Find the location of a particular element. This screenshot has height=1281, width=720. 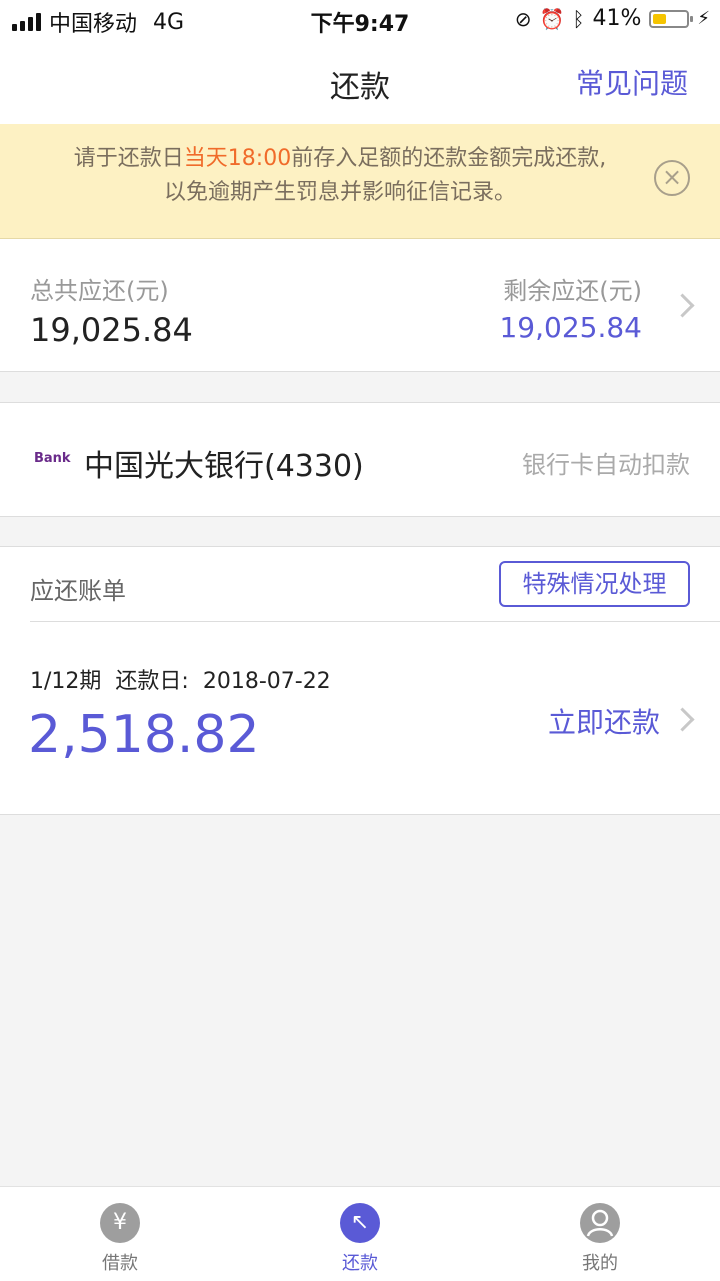

period-label: 1/12期 is located at coordinates (66, 681).